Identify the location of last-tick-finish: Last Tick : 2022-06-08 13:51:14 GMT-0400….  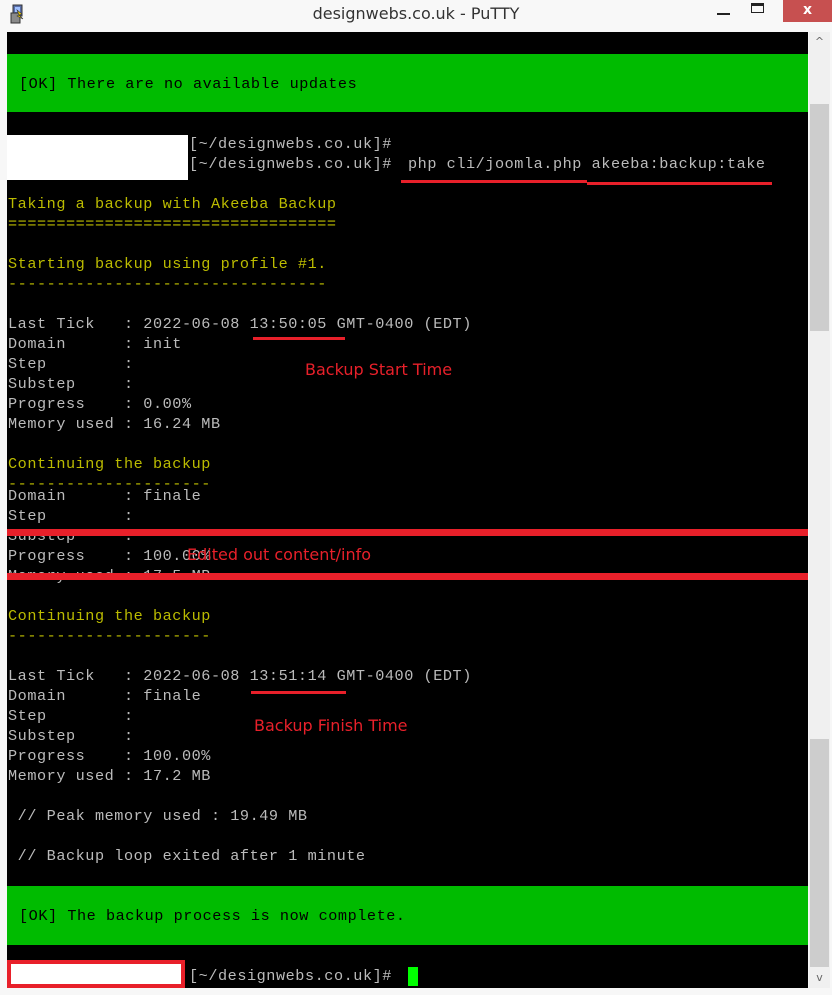
(240, 676).